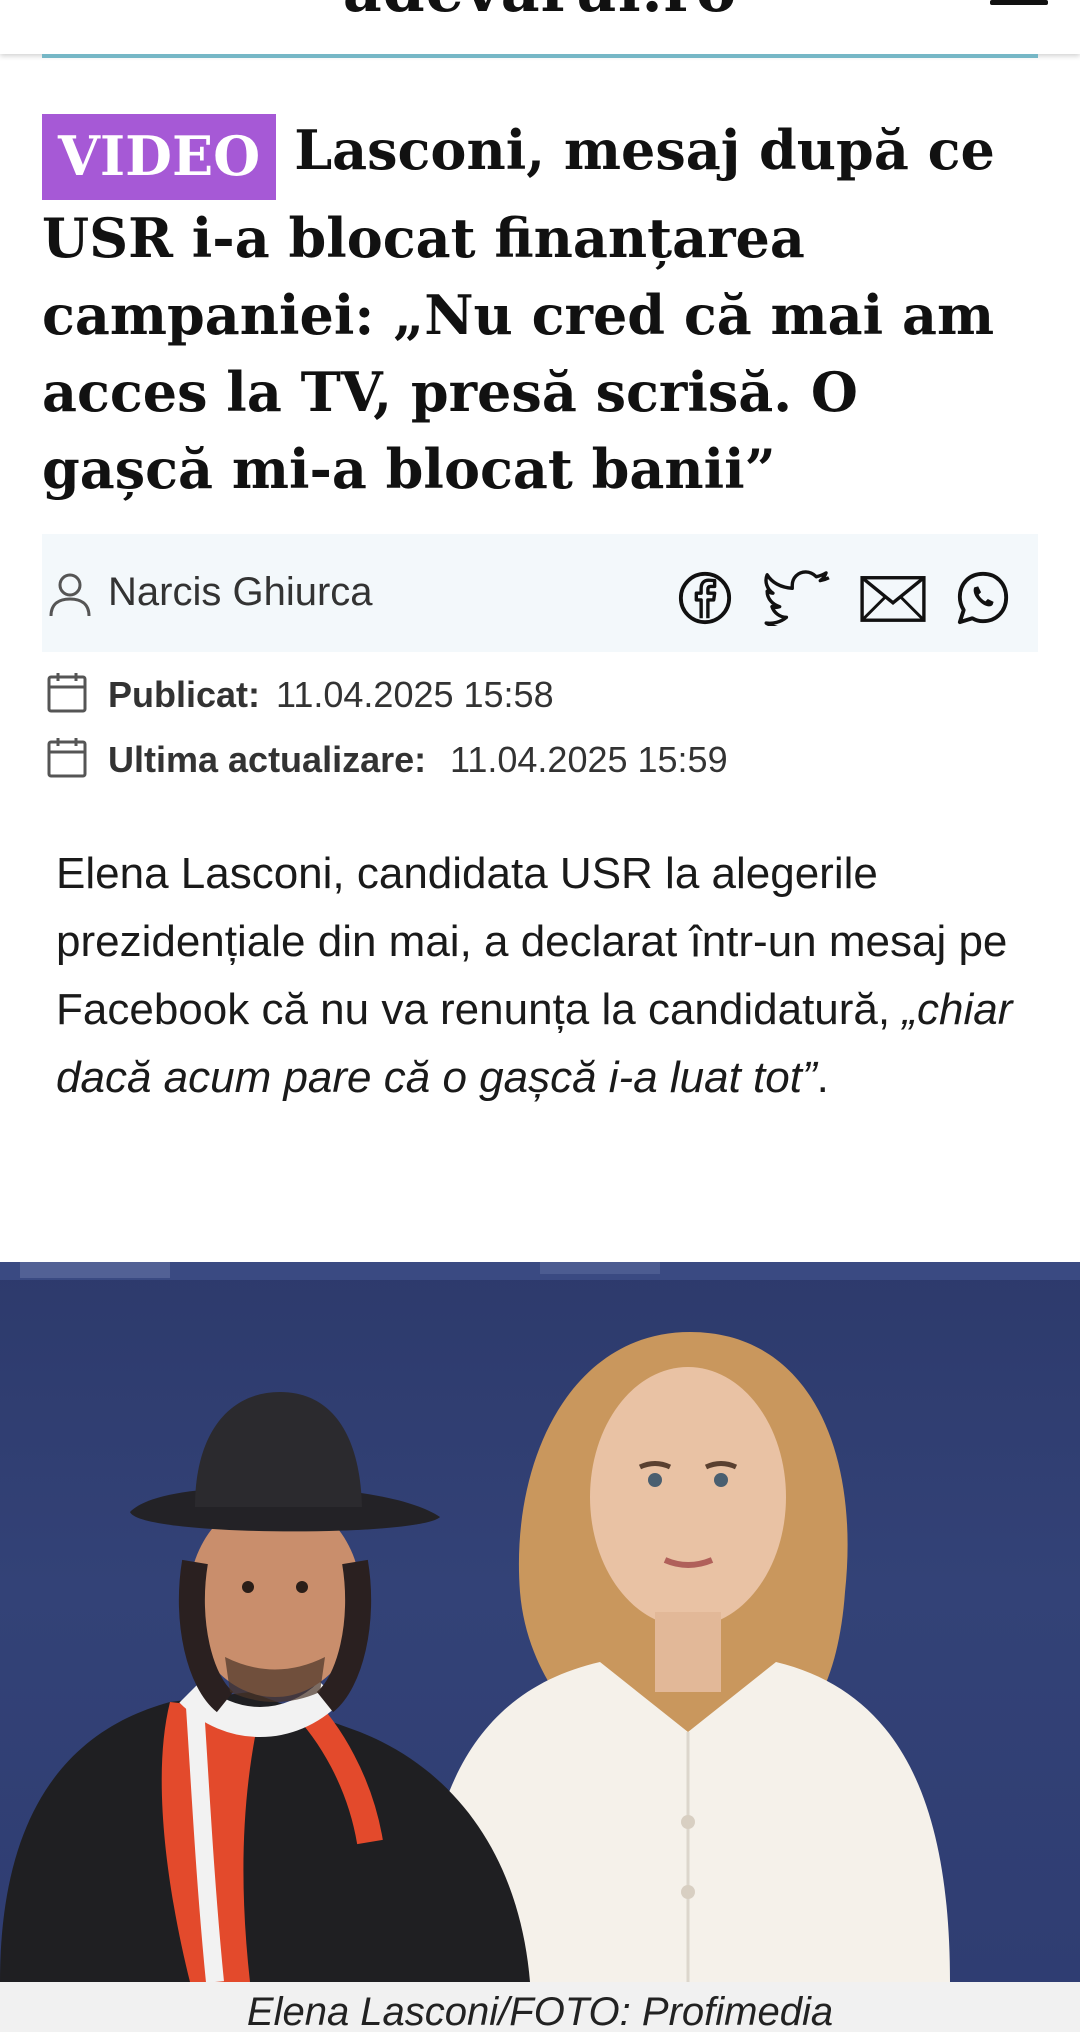 The height and width of the screenshot is (2032, 1080). Describe the element at coordinates (267, 759) in the screenshot. I see `updated-label: Ultima actualizare:` at that location.